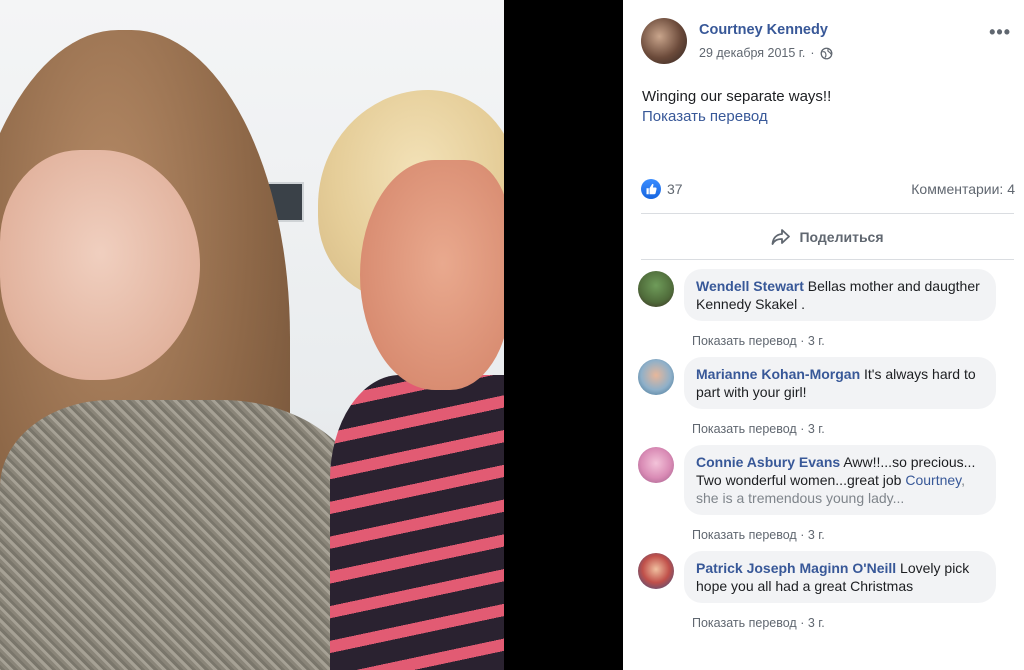 The width and height of the screenshot is (1024, 670). Describe the element at coordinates (185, 535) in the screenshot. I see `photo-person-sweater` at that location.